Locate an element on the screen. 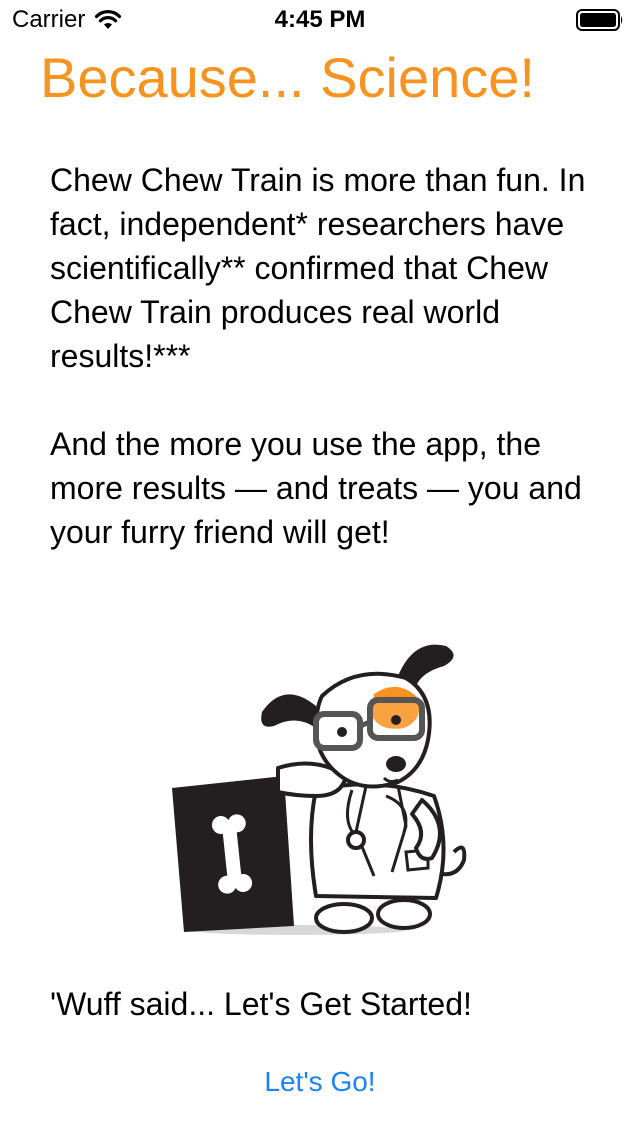 Image resolution: width=640 pixels, height=1136 pixels. status-bar: Carrier 4:45 PM is located at coordinates (320, 20).